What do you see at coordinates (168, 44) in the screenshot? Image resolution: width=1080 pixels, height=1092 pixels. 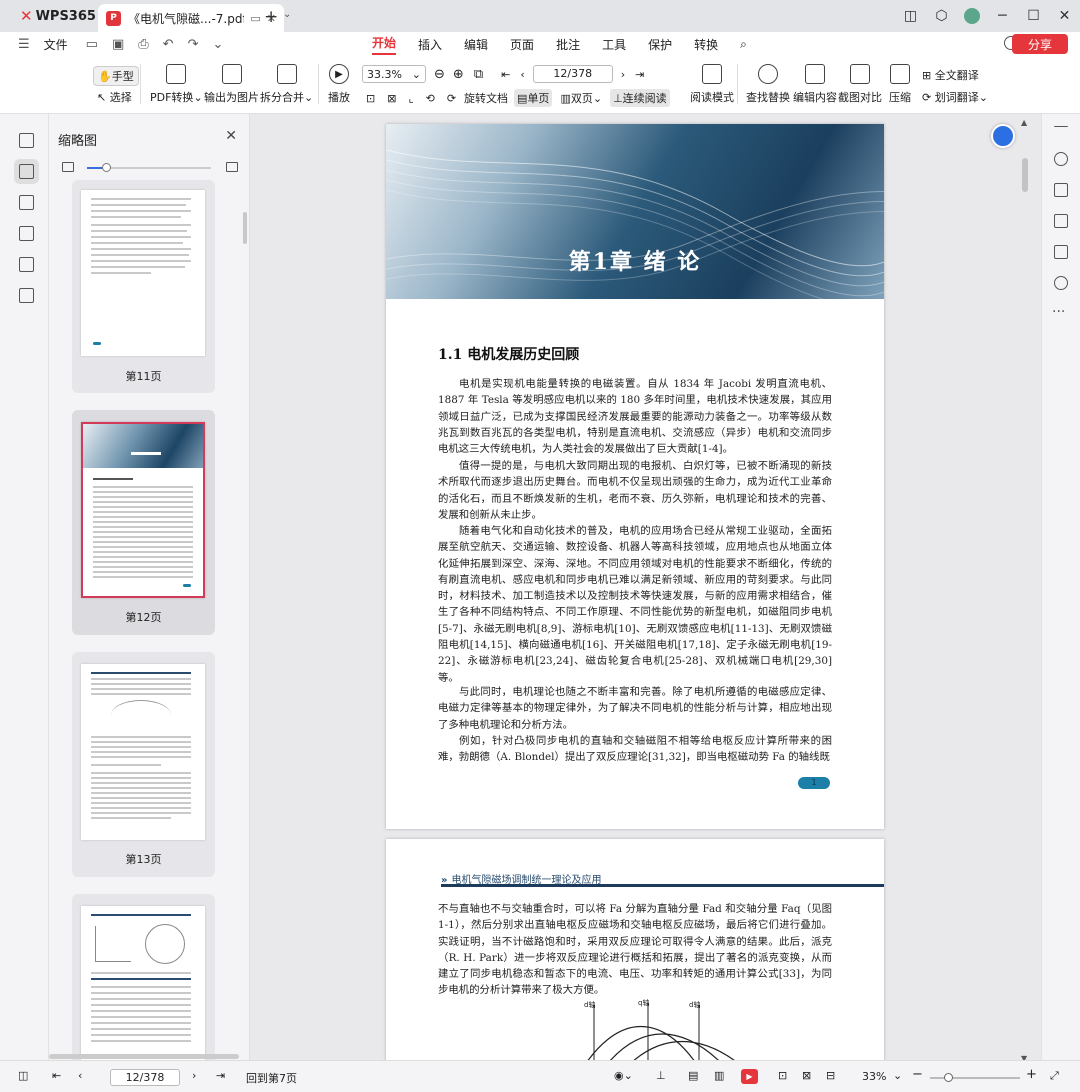 I see `undo-icon: ↶` at bounding box center [168, 44].